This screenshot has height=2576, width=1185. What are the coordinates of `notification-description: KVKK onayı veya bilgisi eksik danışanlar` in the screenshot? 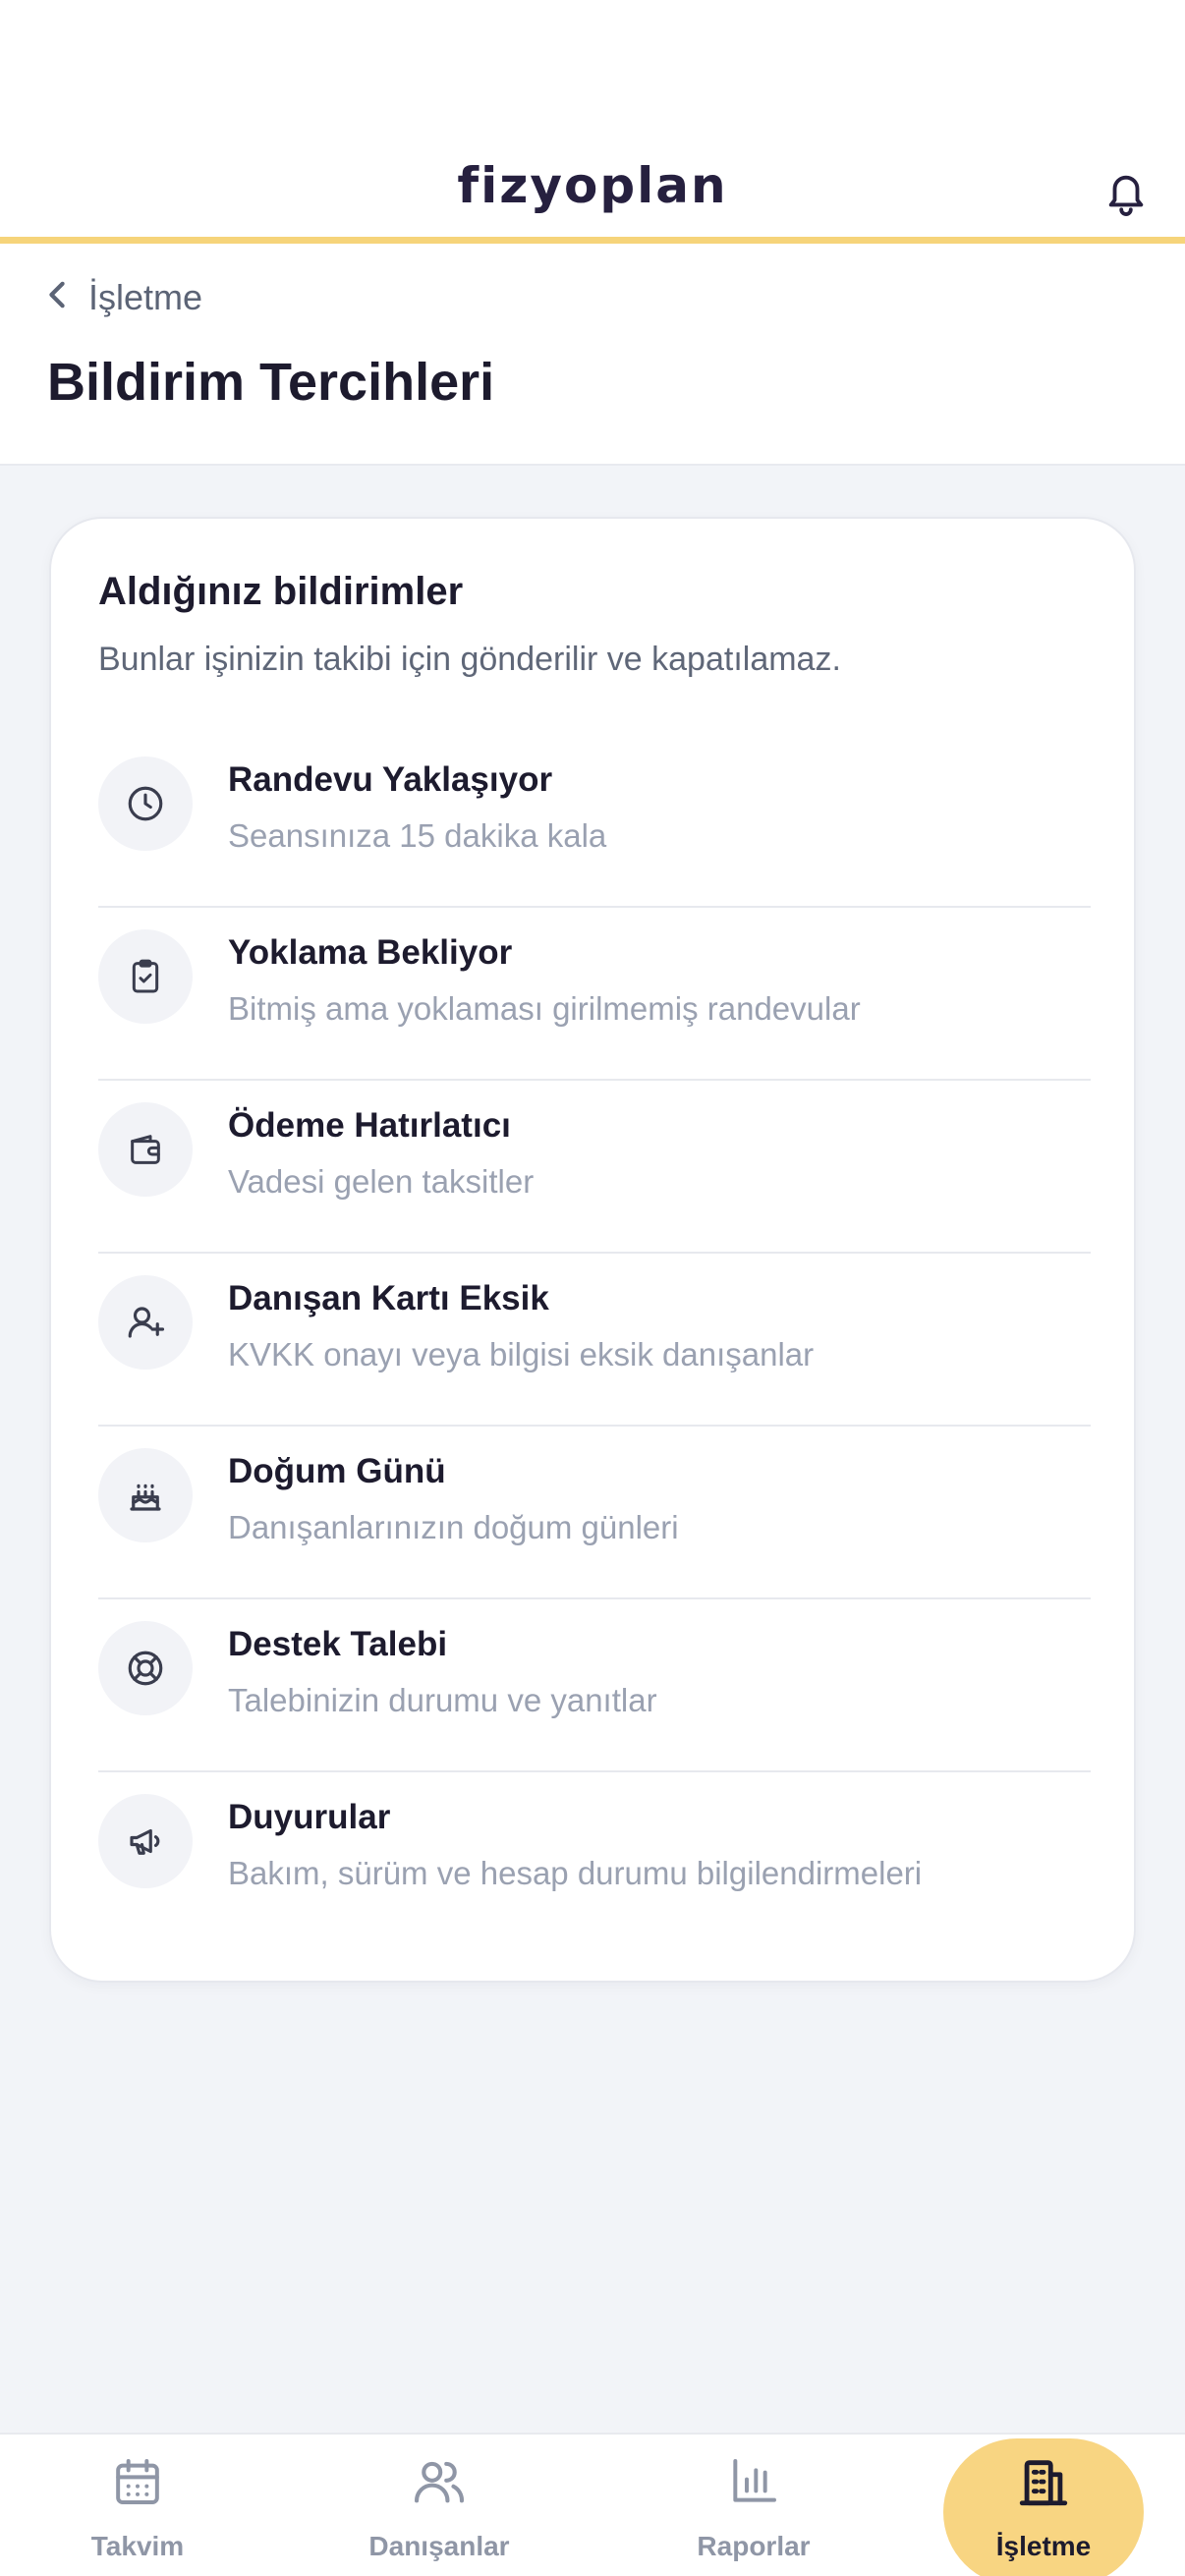 It's located at (521, 1354).